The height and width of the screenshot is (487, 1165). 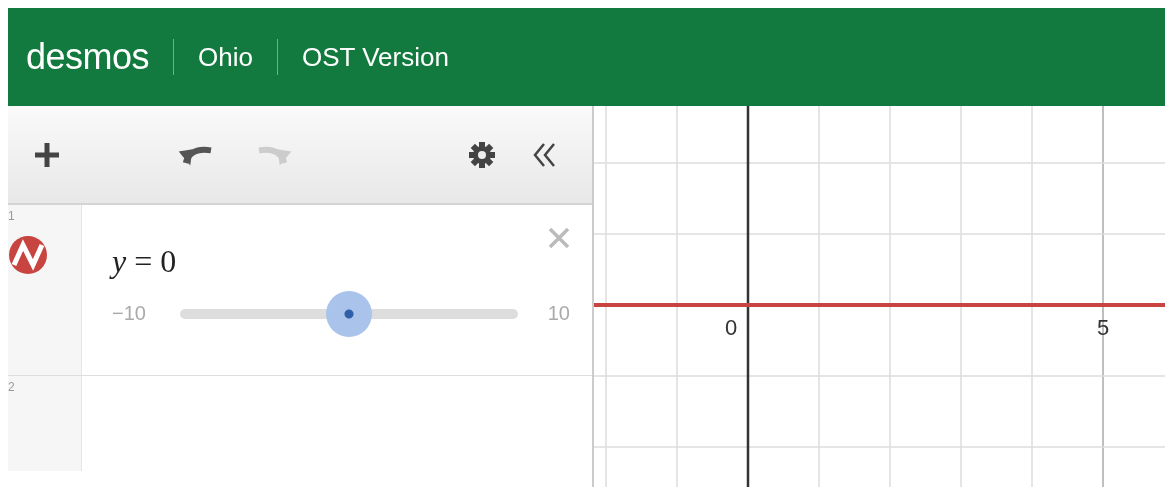 What do you see at coordinates (1103, 327) in the screenshot?
I see `axis-tick-label: 5` at bounding box center [1103, 327].